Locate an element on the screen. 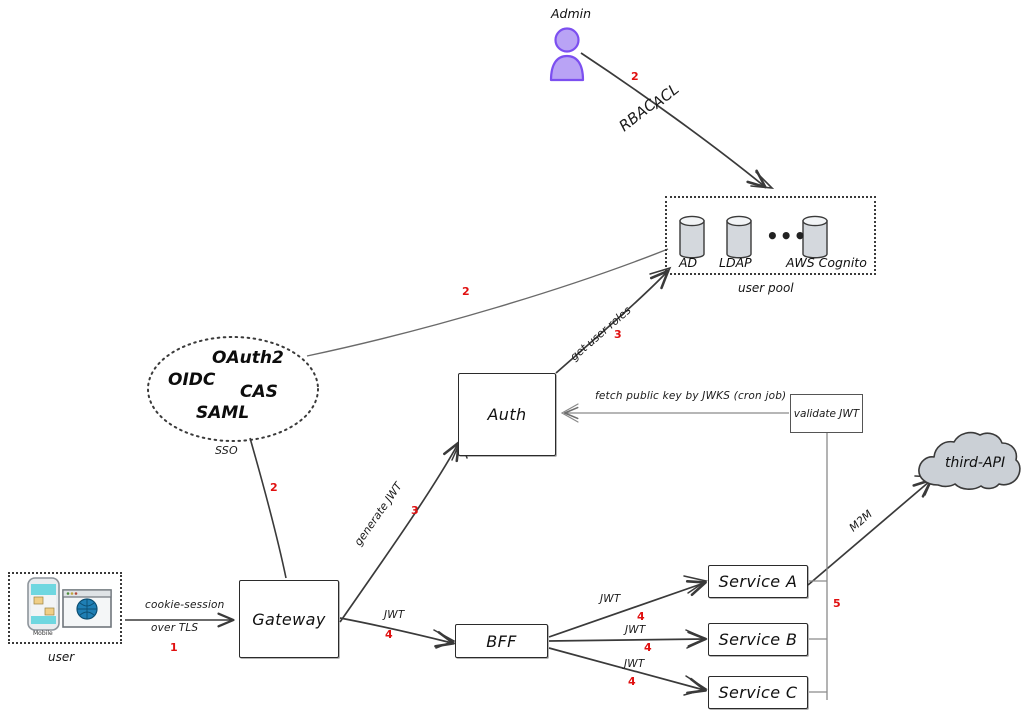 This screenshot has width=1024, height=713. edge-label-bff-service-b-jwt: JWT is located at coordinates (635, 630).